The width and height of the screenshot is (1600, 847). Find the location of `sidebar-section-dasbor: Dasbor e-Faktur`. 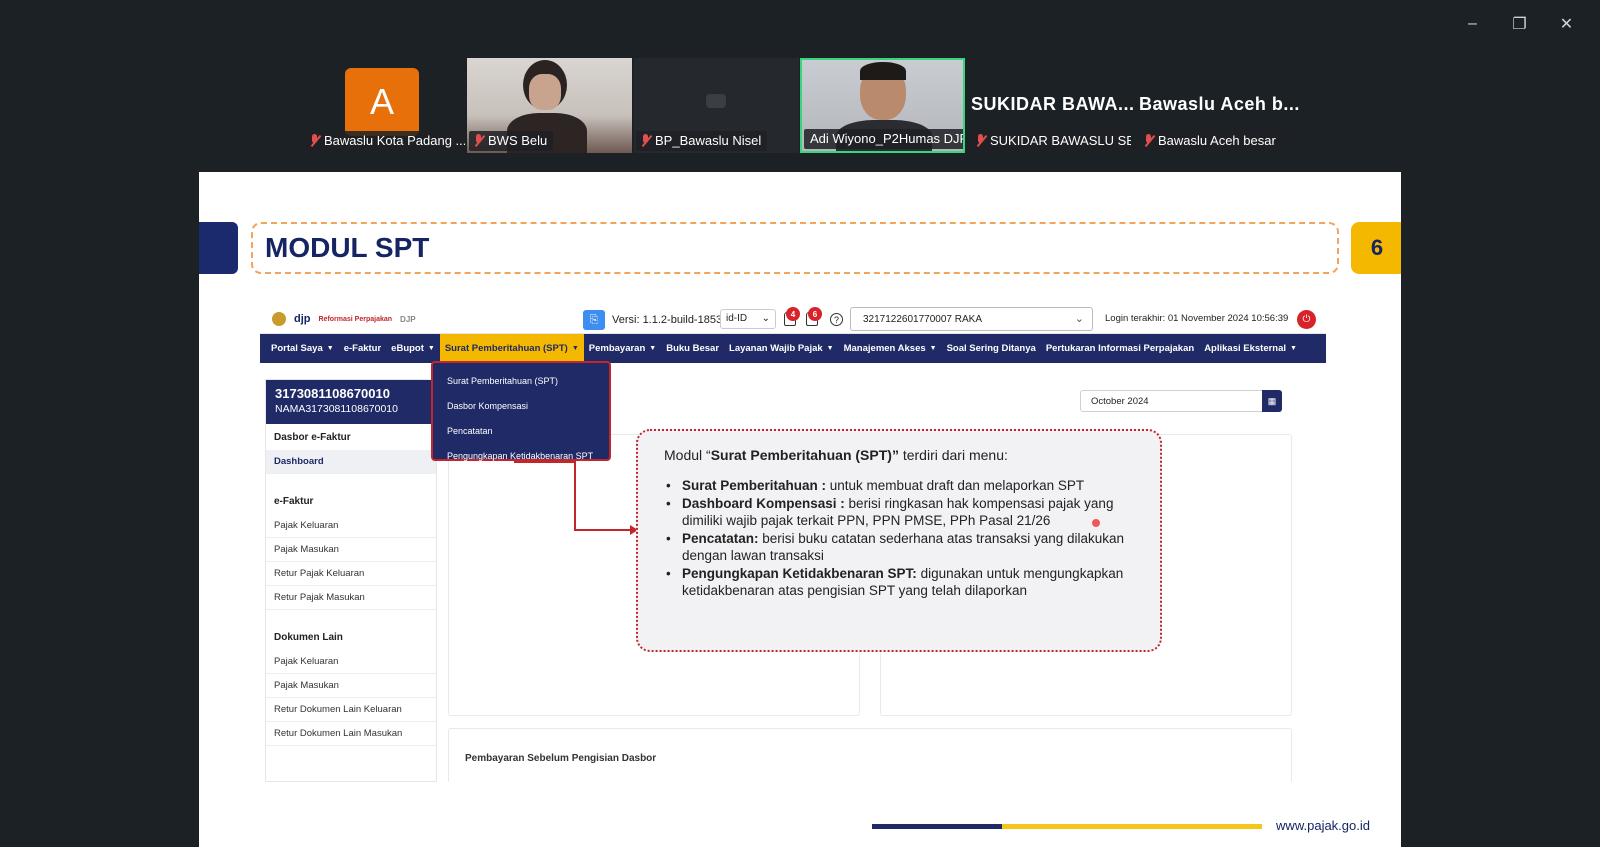

sidebar-section-dasbor: Dasbor e-Faktur is located at coordinates (312, 437).